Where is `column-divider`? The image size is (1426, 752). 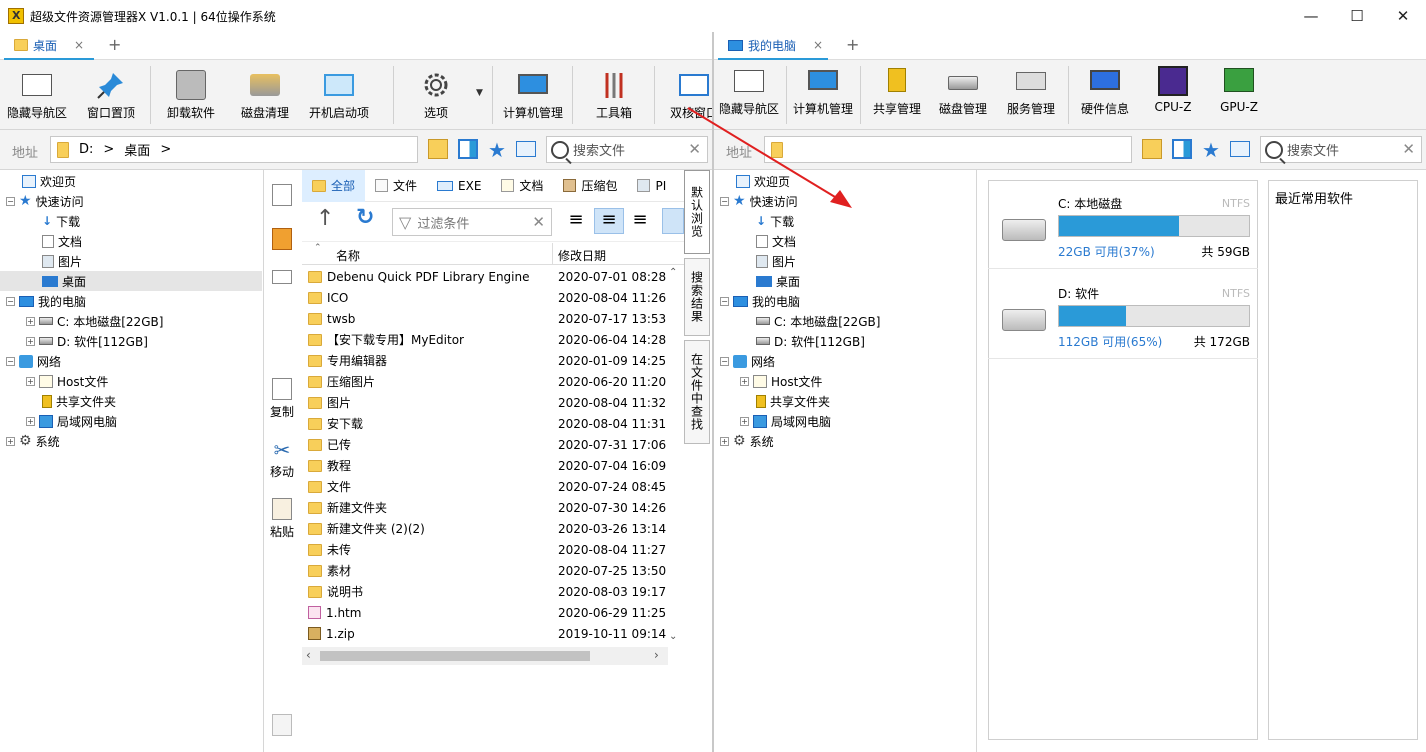
column-divider is located at coordinates (552, 254).